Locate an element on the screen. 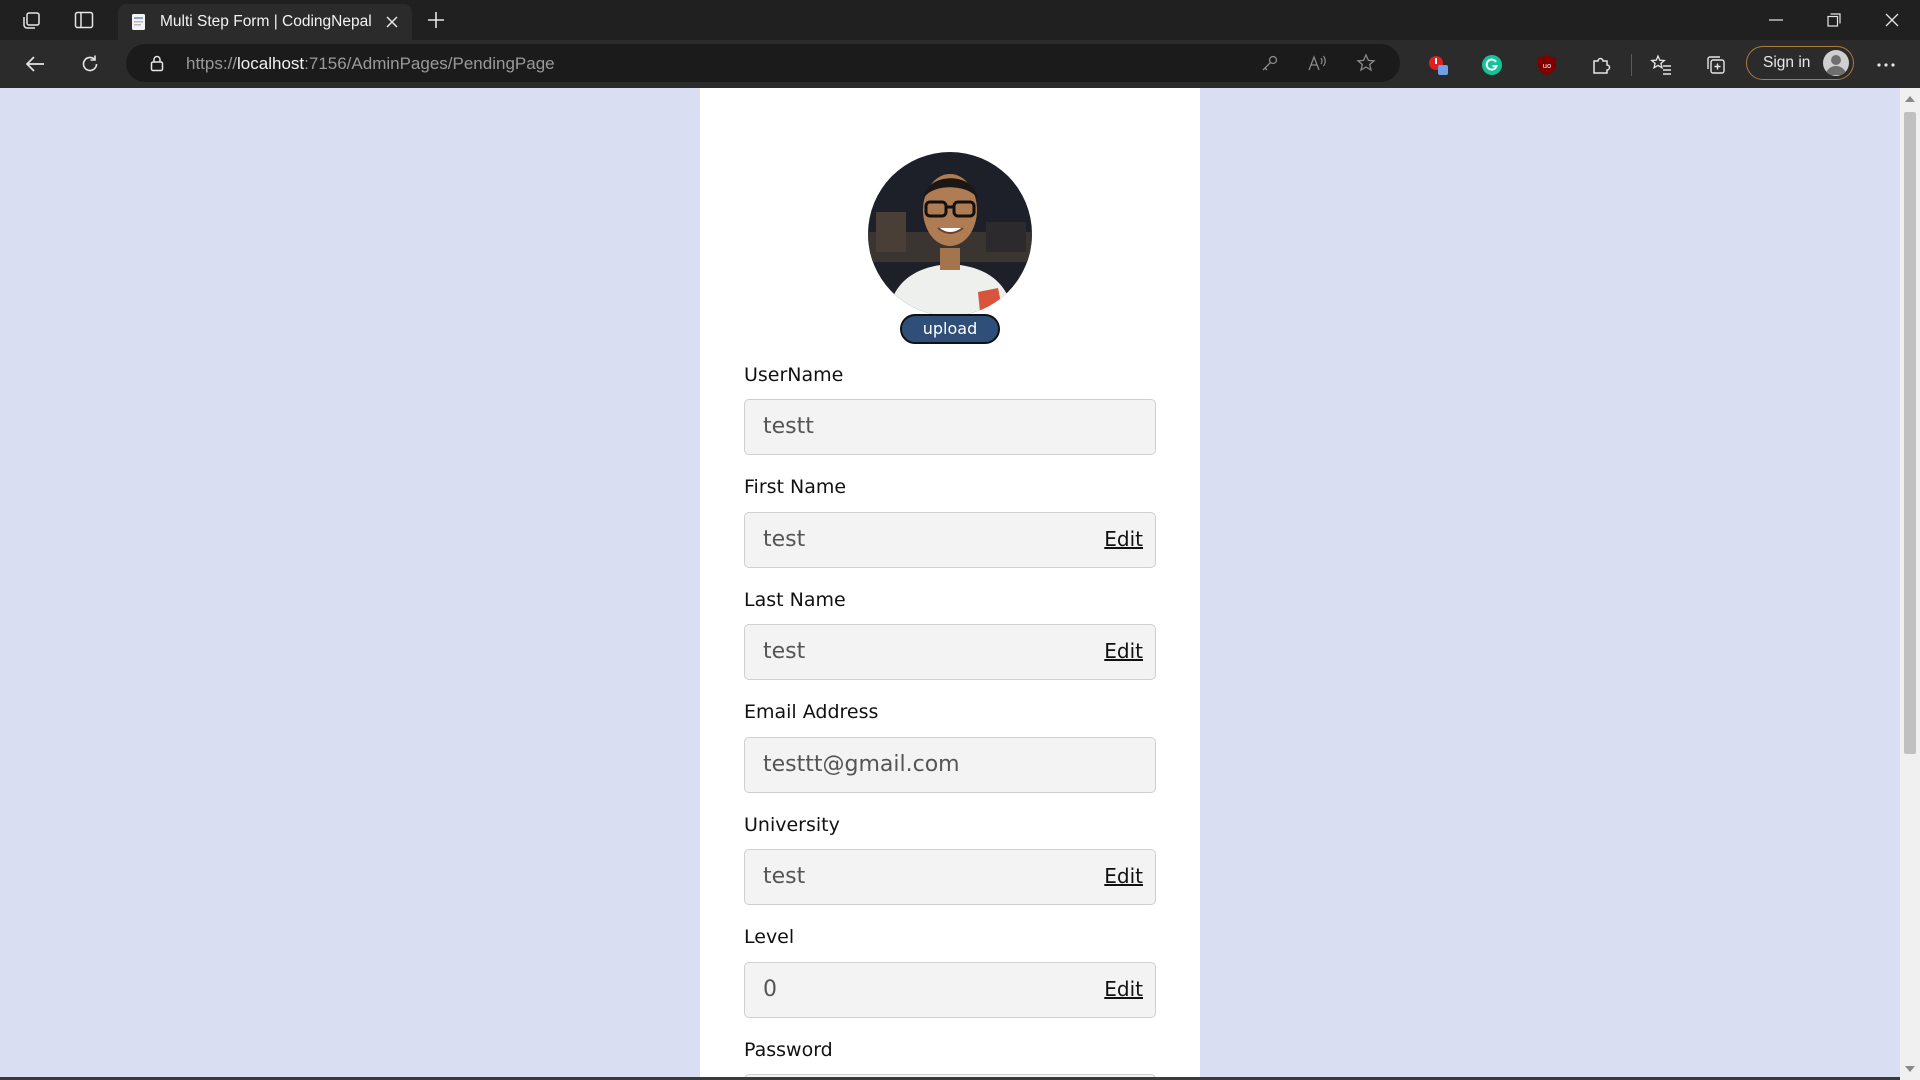  tab-title: Multi Step Form | CodingNepal is located at coordinates (266, 21).